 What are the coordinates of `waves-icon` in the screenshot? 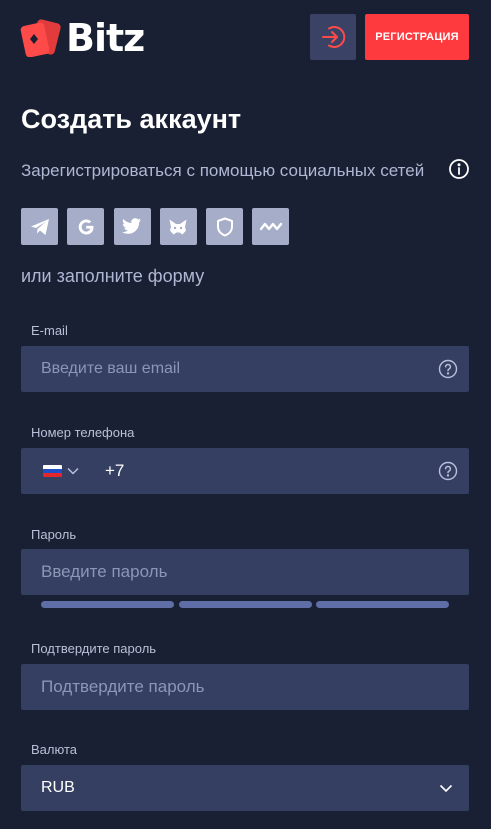 It's located at (271, 226).